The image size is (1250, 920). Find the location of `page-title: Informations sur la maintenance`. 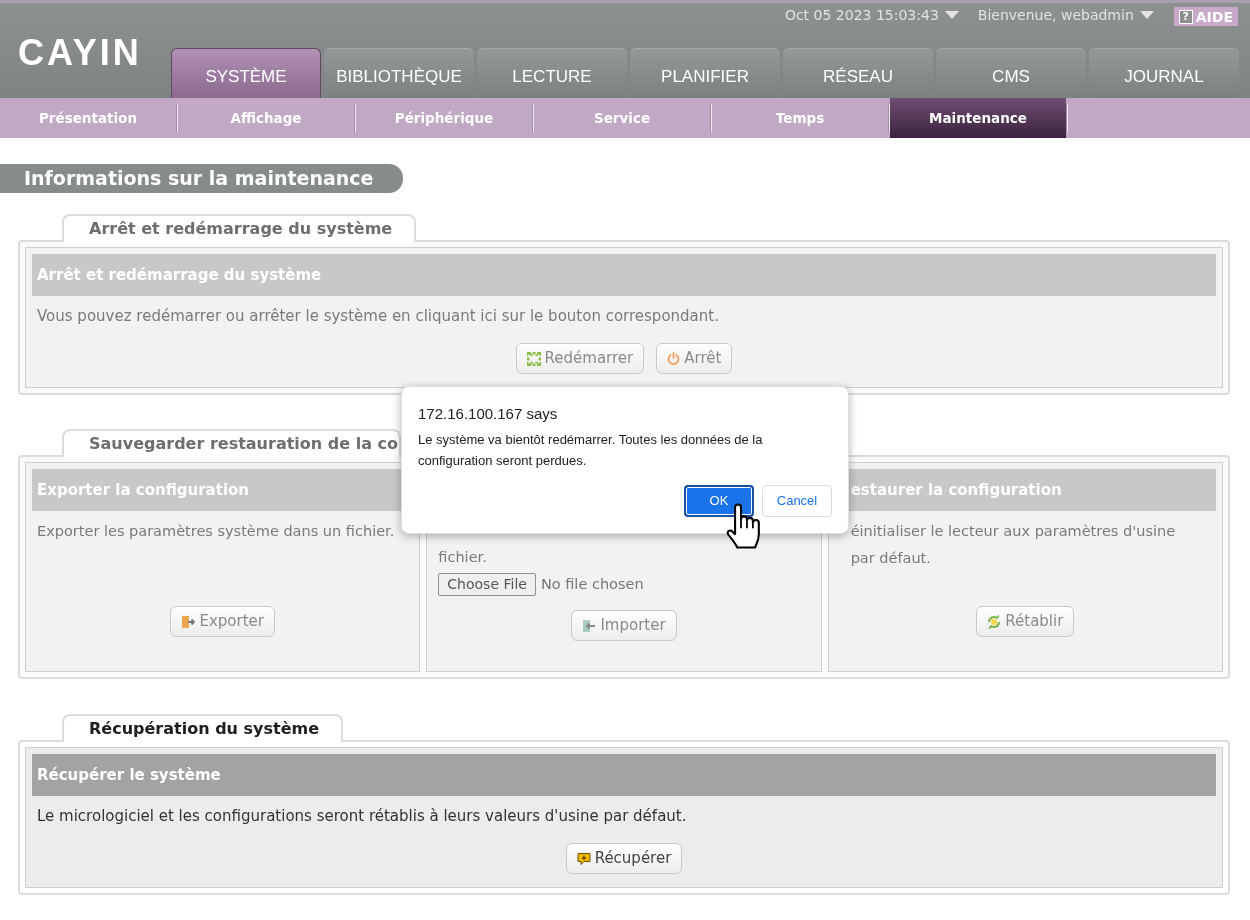

page-title: Informations sur la maintenance is located at coordinates (201, 178).